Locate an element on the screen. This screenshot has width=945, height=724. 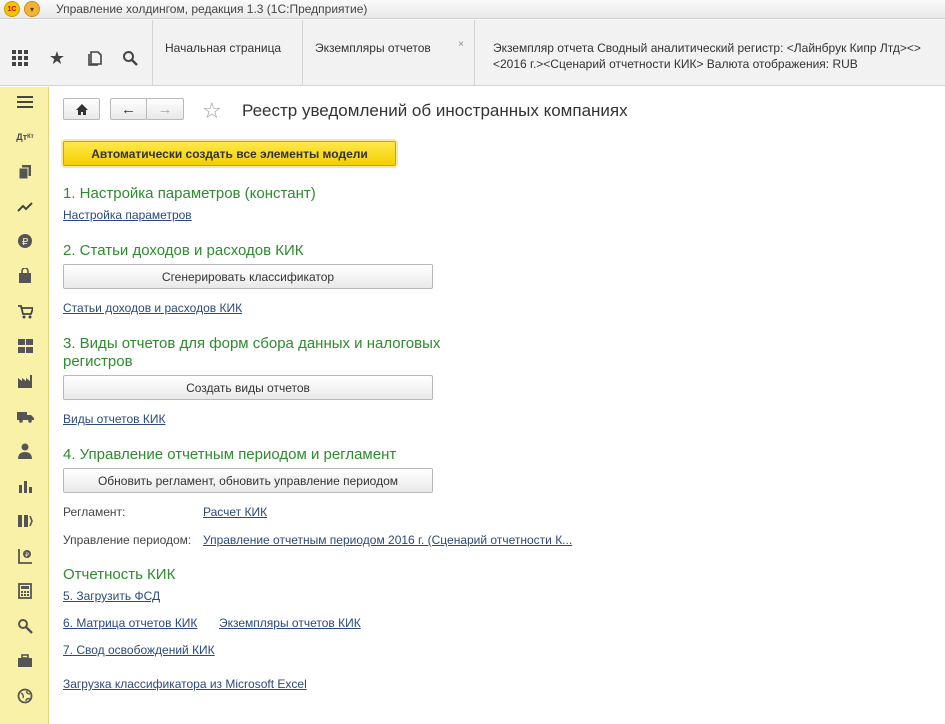
tab-label: Начальная страница is located at coordinates (223, 48).